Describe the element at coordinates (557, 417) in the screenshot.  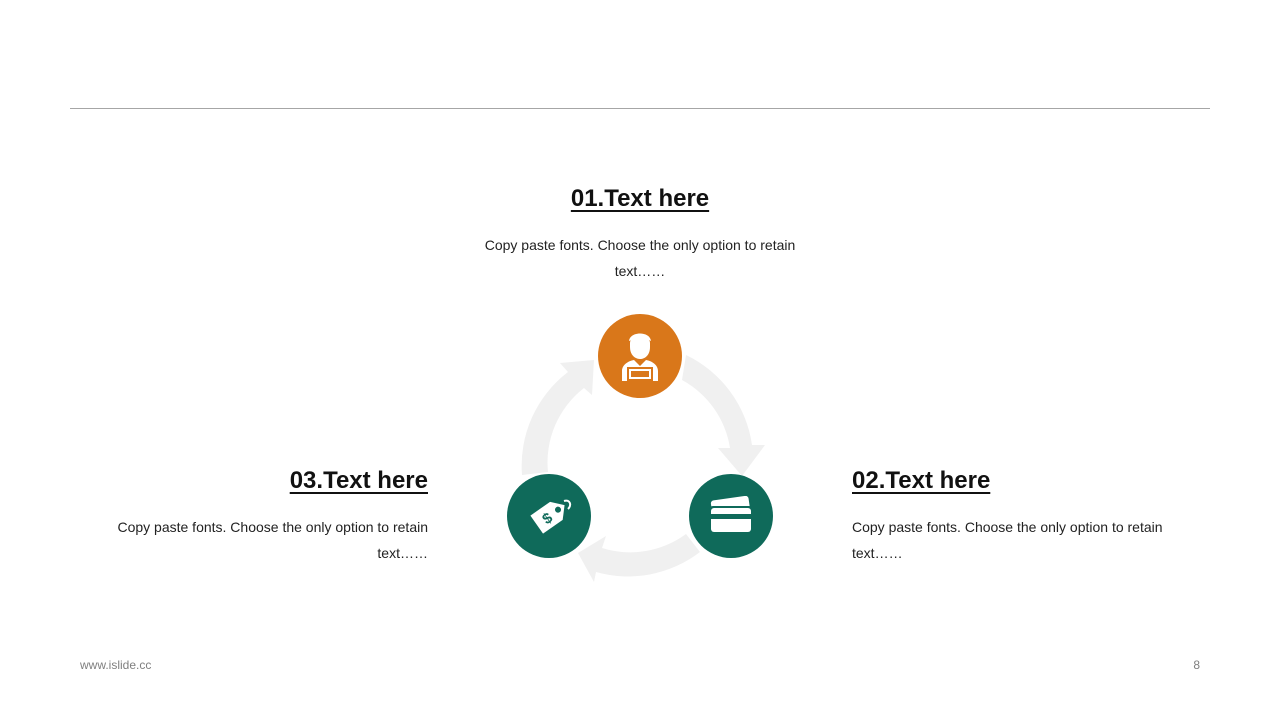
I see `cycle-arrow-left-top` at that location.